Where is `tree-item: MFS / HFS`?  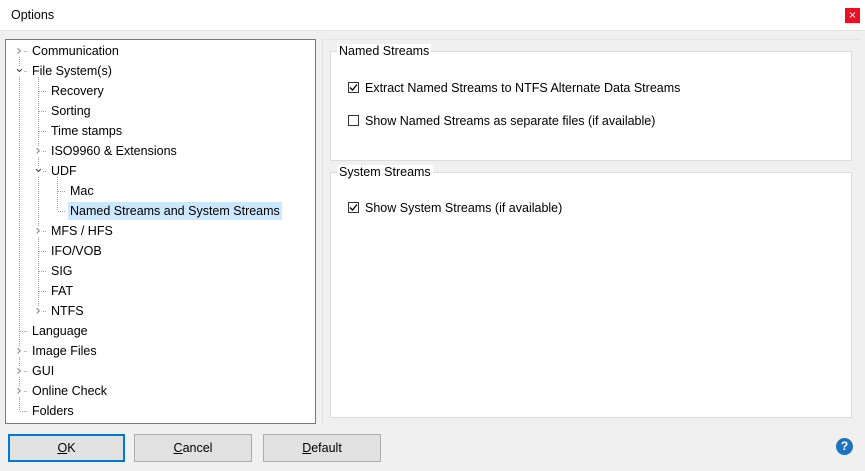 tree-item: MFS / HFS is located at coordinates (82, 231).